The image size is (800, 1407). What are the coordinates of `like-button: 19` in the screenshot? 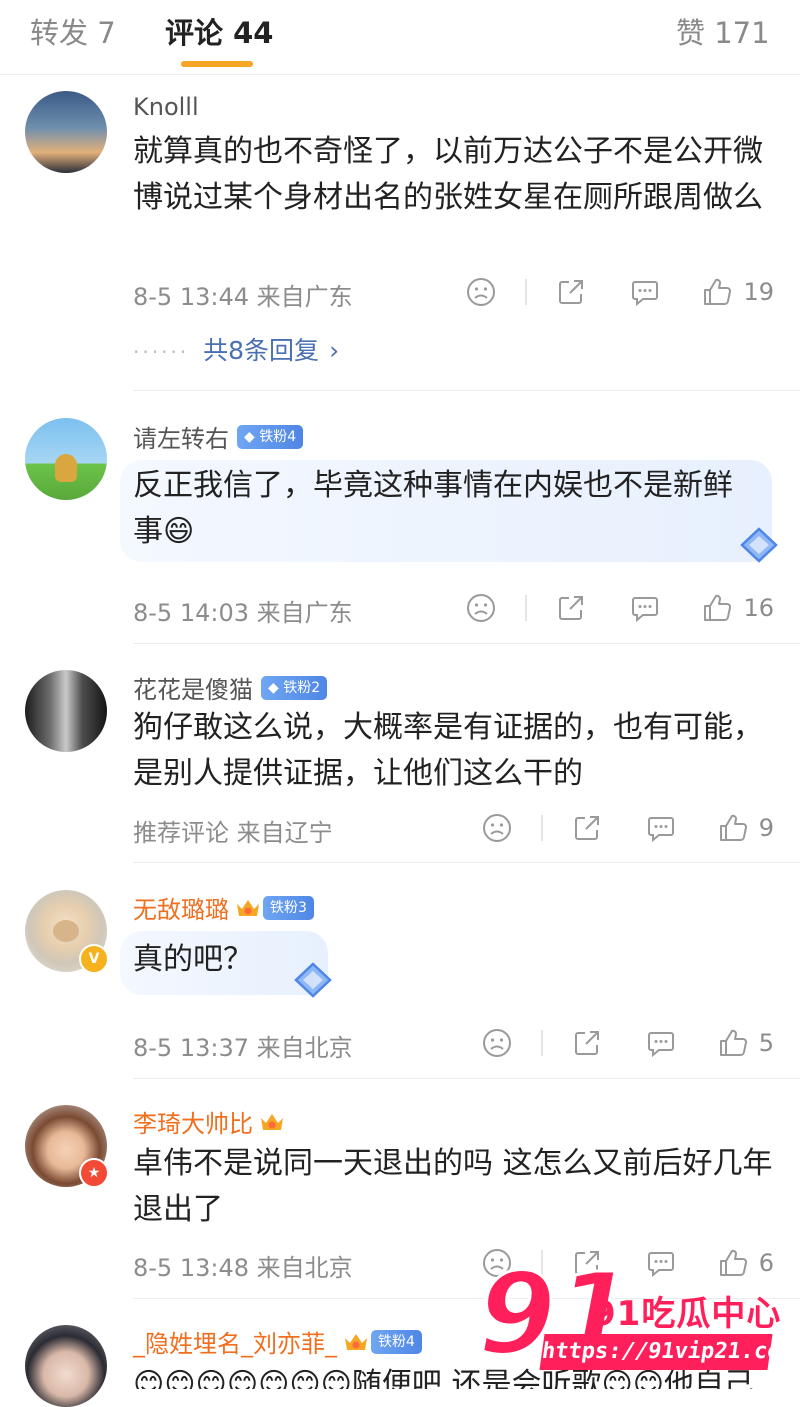 It's located at (737, 292).